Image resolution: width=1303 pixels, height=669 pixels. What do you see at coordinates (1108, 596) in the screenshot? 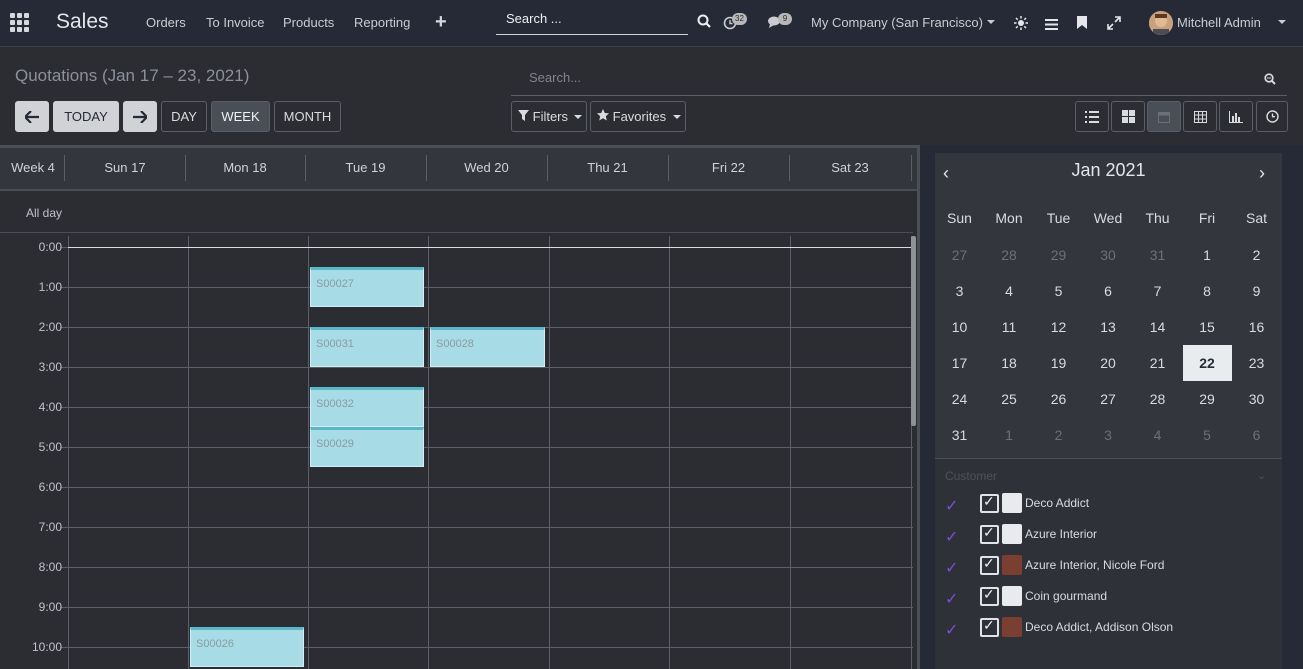
I see `customer-filter-item: ✓ ✓ Coin gourmand` at bounding box center [1108, 596].